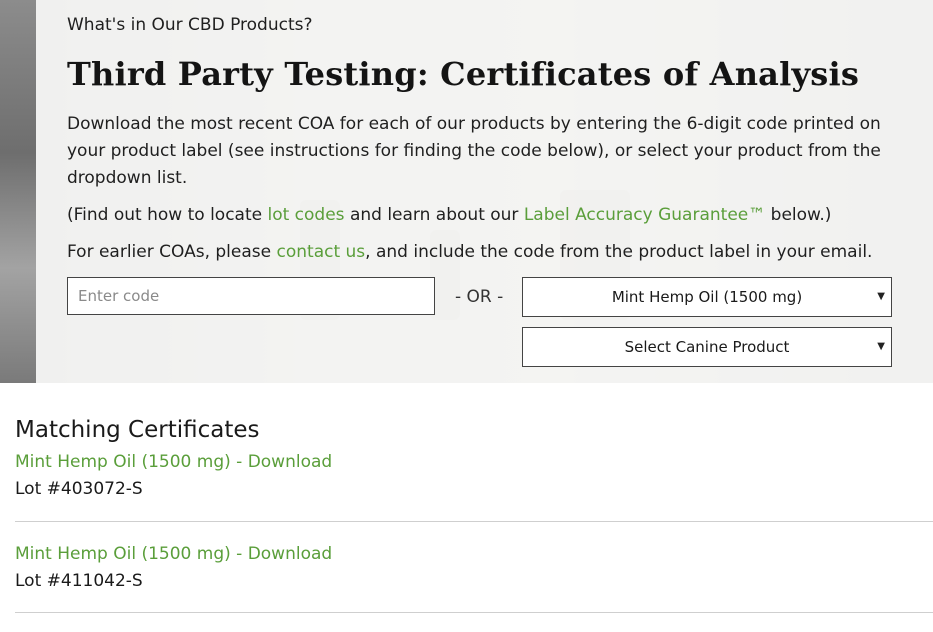  Describe the element at coordinates (79, 489) in the screenshot. I see `lot-number: Lot #403072-S` at that location.